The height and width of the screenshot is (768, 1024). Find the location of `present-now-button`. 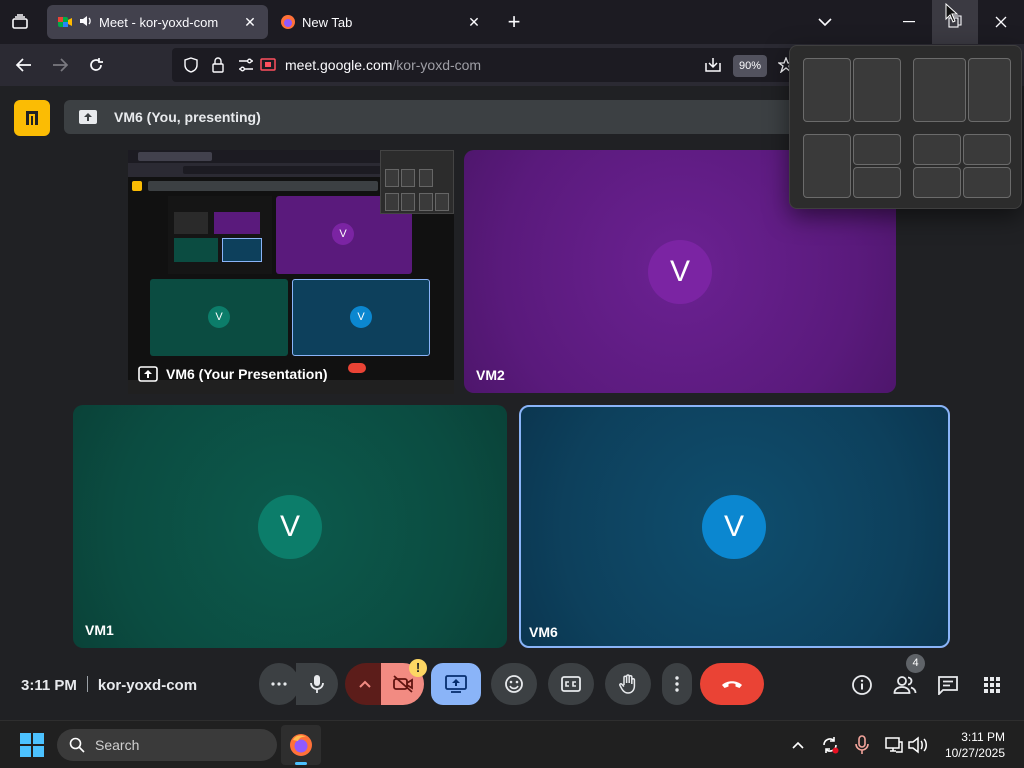

present-now-button is located at coordinates (456, 684).